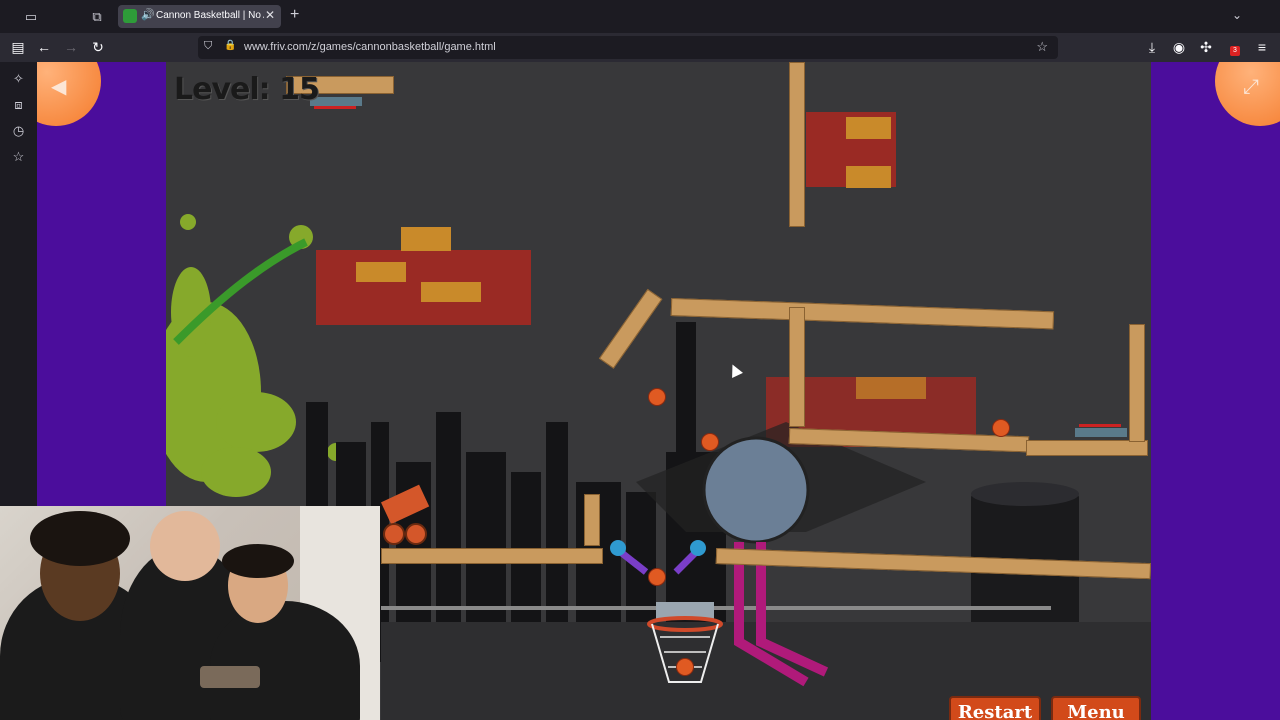 The height and width of the screenshot is (720, 1280). I want to click on person-right, so click(285, 660).